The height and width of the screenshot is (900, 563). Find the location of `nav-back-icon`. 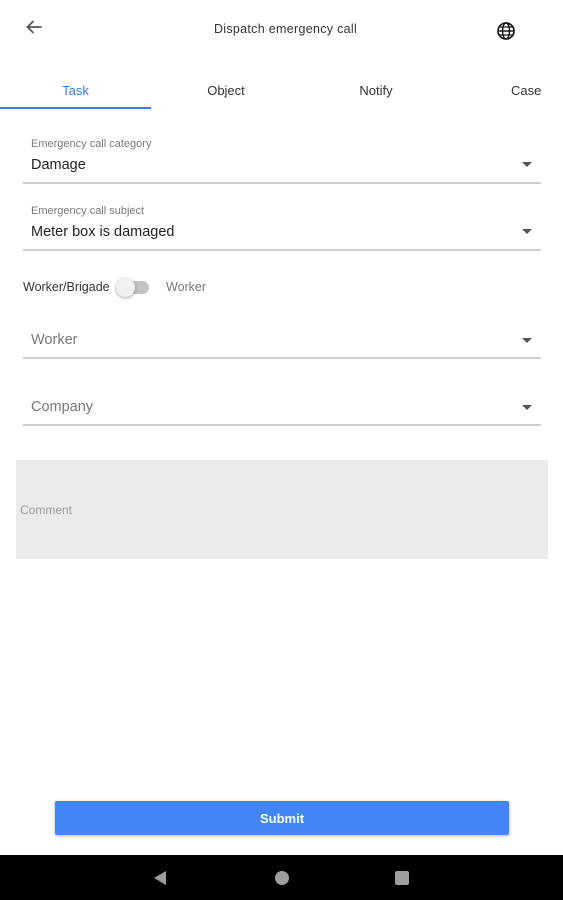

nav-back-icon is located at coordinates (160, 878).